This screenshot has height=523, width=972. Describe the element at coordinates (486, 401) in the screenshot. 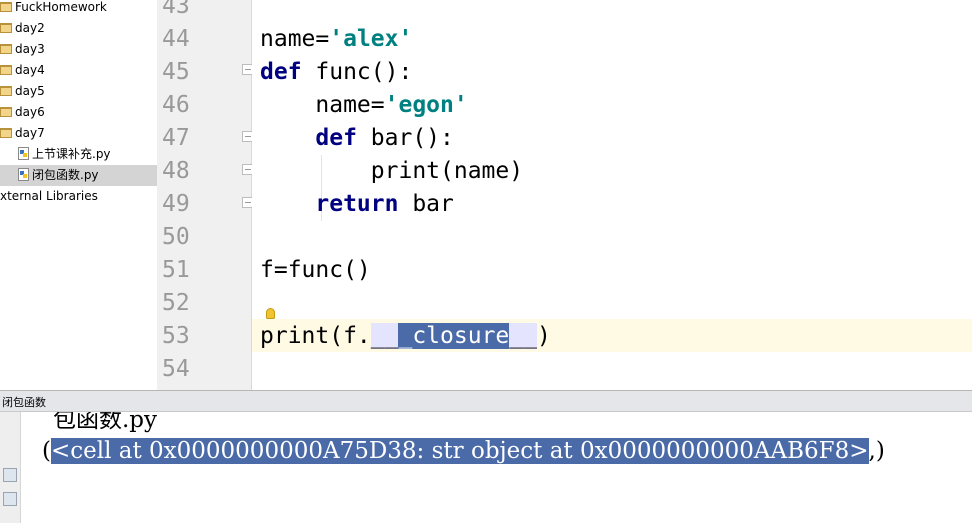

I see `run-panel-header: 闭包函数` at that location.